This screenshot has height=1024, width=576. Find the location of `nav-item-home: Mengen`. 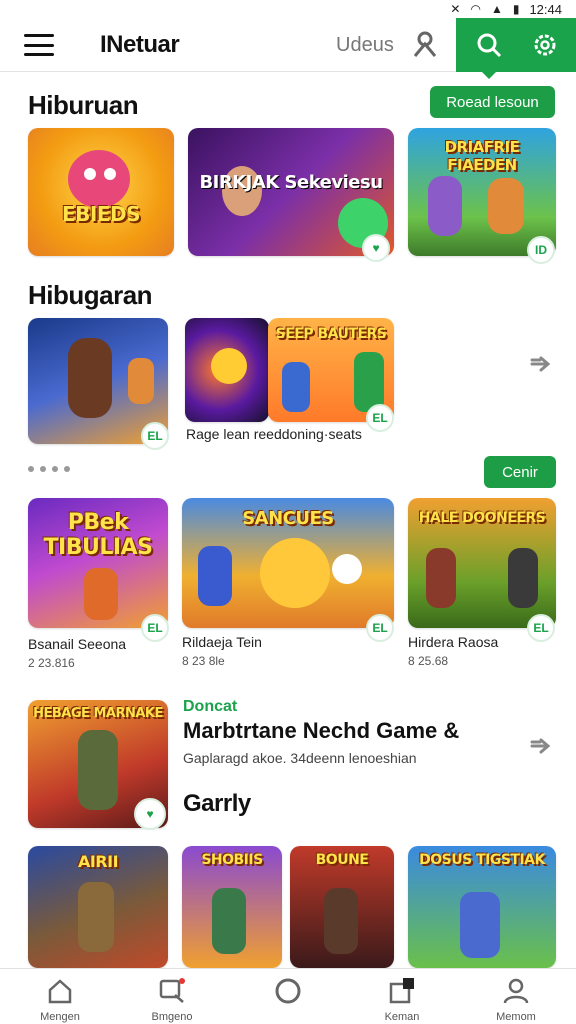

nav-item-home: Mengen is located at coordinates (60, 996).